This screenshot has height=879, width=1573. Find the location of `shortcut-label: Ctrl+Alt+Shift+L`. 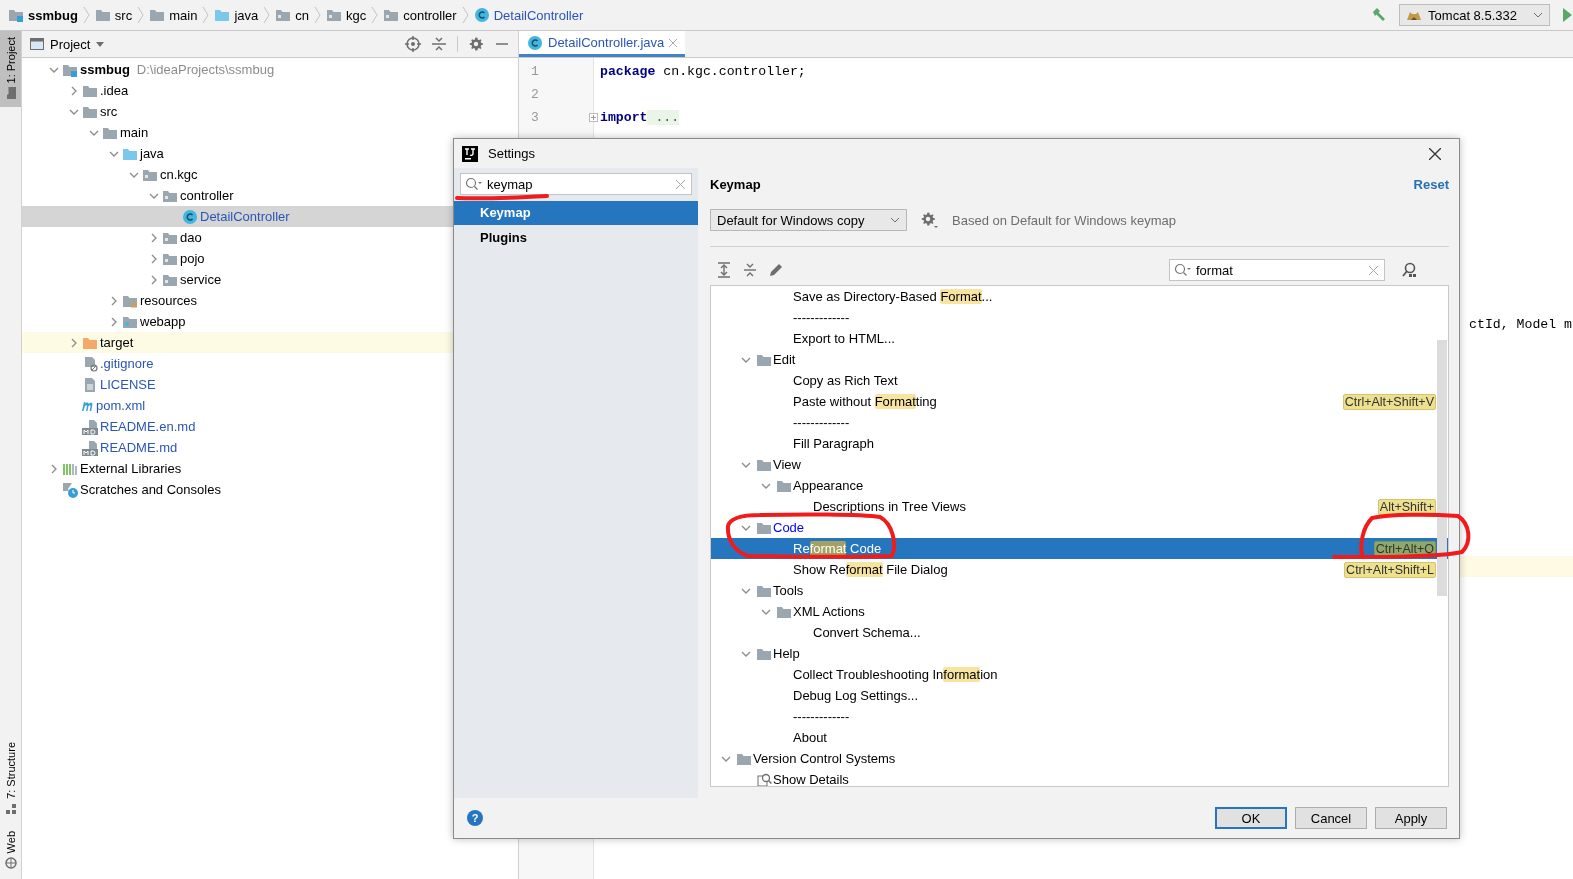

shortcut-label: Ctrl+Alt+Shift+L is located at coordinates (1390, 569).